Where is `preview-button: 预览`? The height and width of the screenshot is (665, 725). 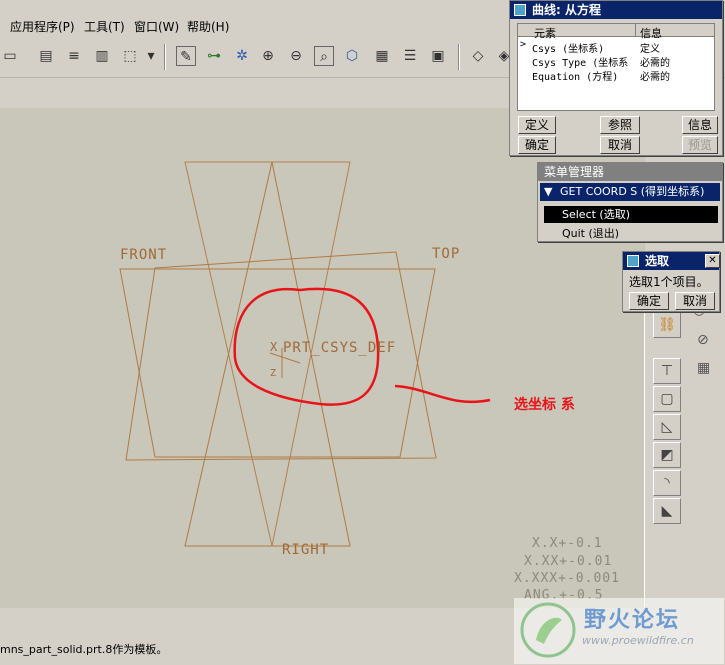 preview-button: 预览 is located at coordinates (700, 145).